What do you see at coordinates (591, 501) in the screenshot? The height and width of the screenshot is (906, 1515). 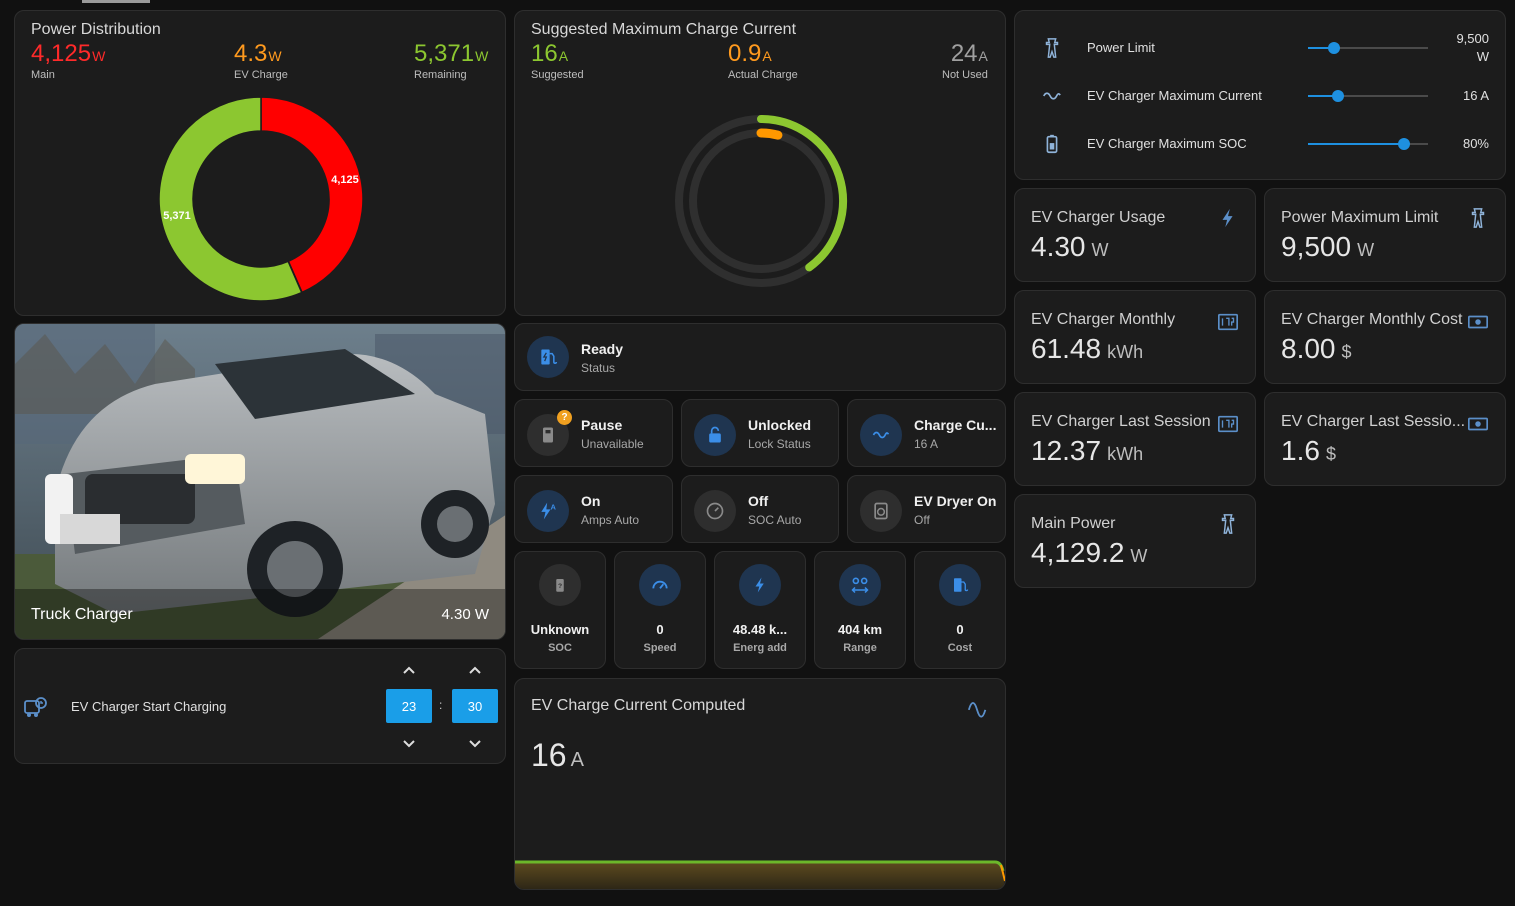 I see `tile-title: On` at bounding box center [591, 501].